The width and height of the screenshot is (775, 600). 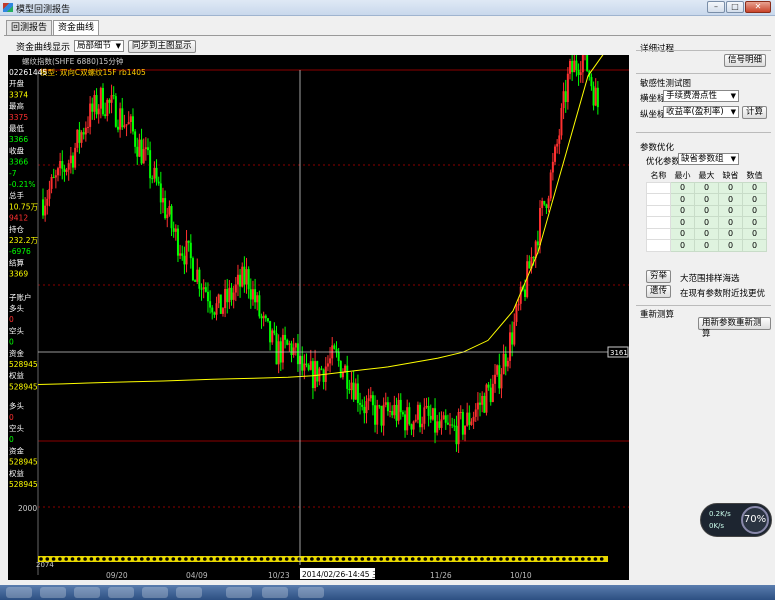 I want to click on optimize-param-select: 缺省参数组 ▼, so click(x=708, y=159).